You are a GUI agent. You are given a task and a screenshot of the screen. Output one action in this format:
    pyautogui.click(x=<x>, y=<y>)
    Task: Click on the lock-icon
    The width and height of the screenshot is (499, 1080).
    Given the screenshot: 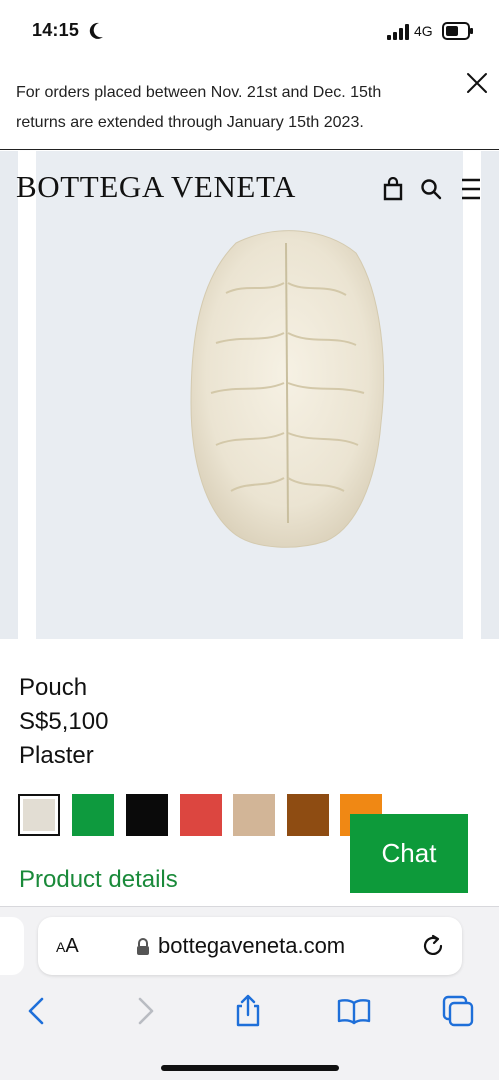 What is the action you would take?
    pyautogui.click(x=143, y=946)
    